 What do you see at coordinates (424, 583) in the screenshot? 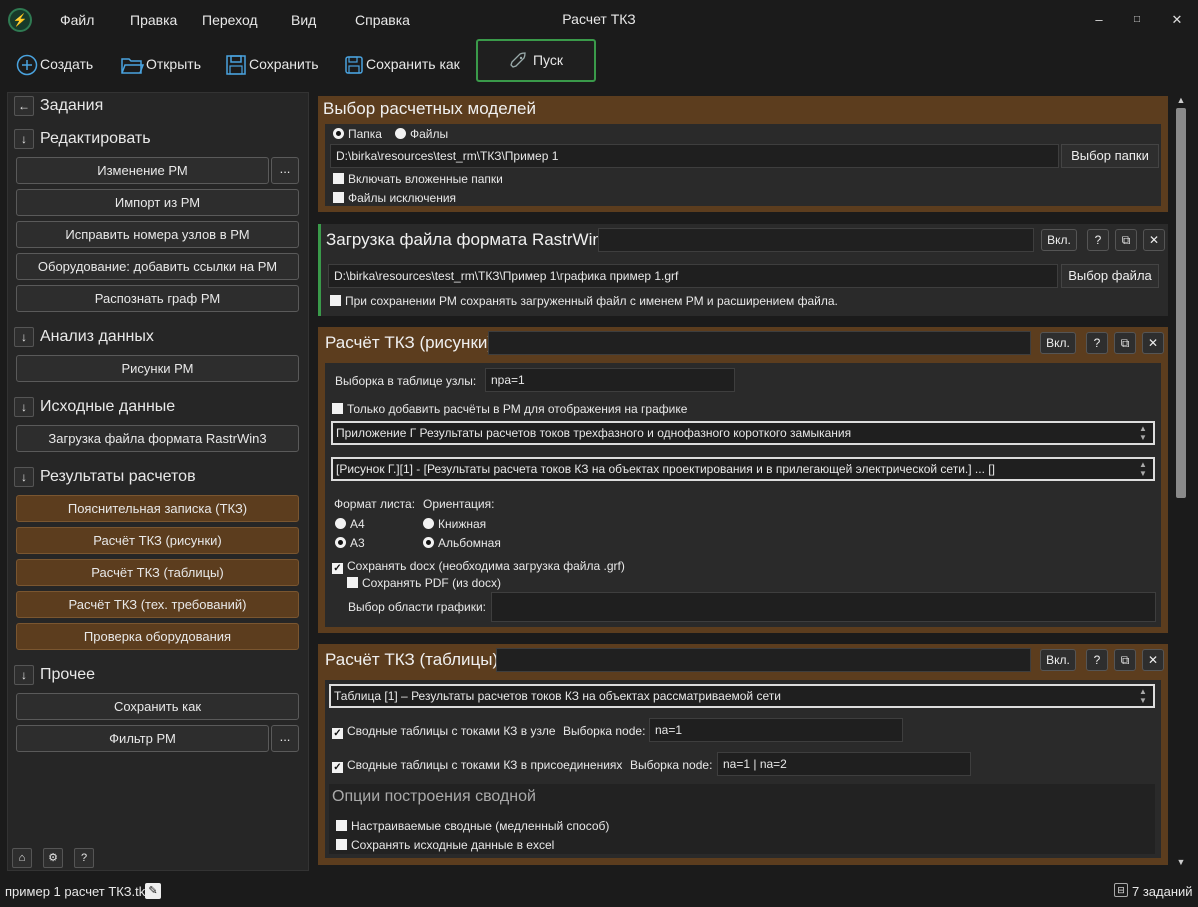
I see `save-pdf-checkbox: Сохранять PDF (из docx)` at bounding box center [424, 583].